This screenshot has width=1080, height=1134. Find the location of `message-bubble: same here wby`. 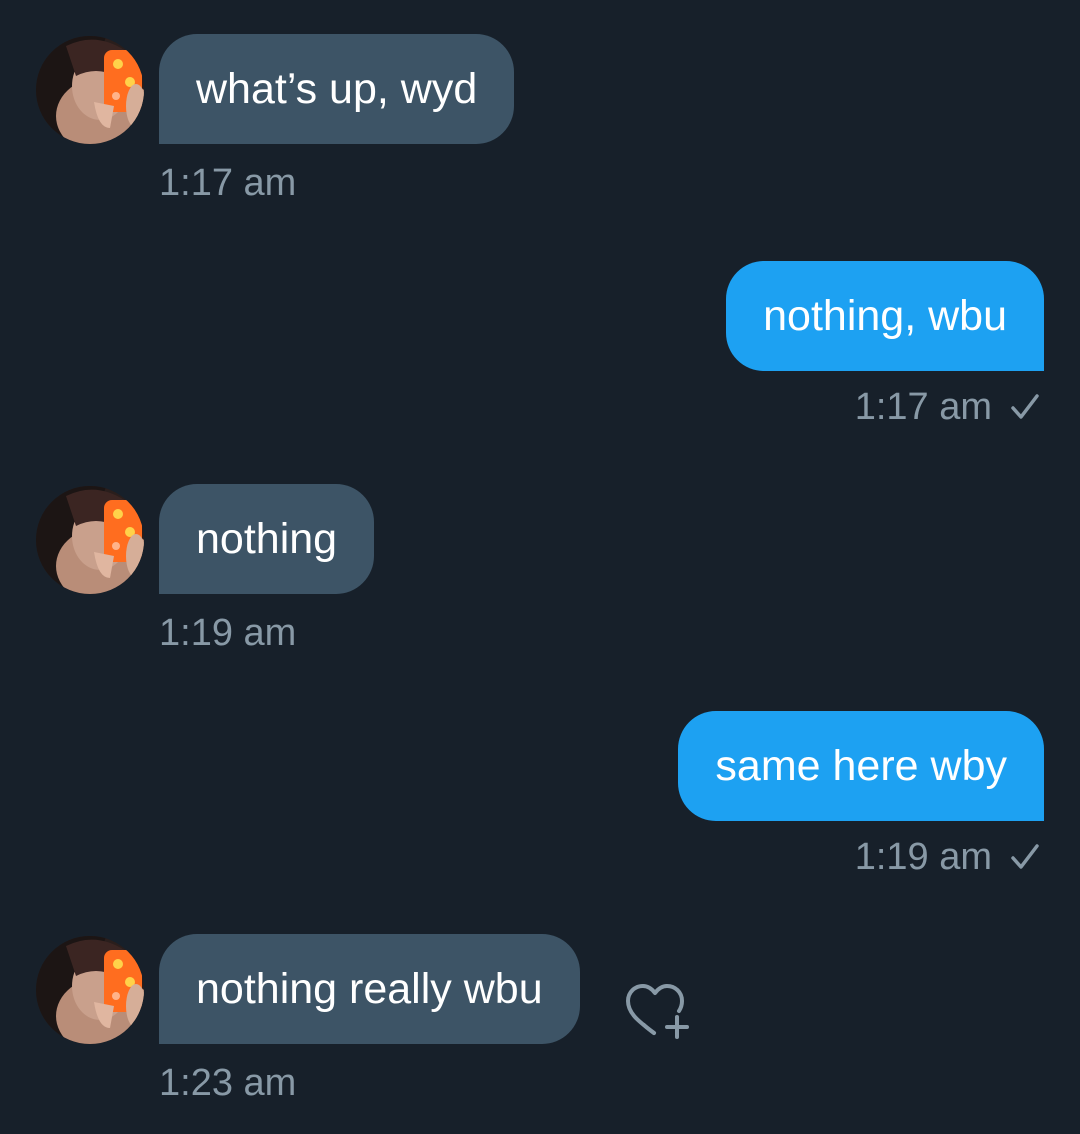

message-bubble: same here wby is located at coordinates (861, 766).